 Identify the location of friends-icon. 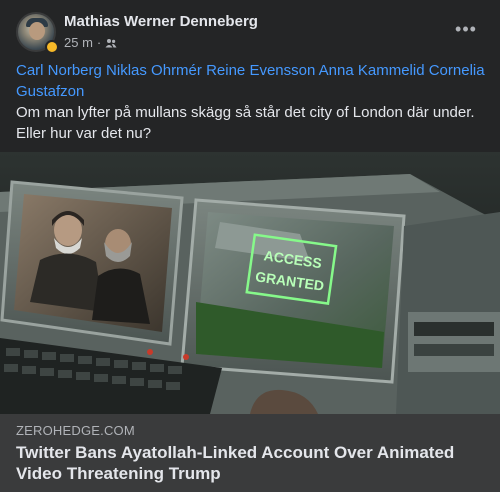
(111, 43).